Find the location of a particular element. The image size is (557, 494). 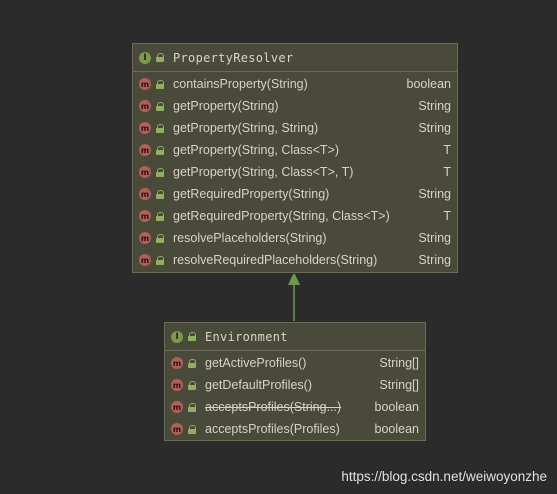

method-signature: resolveRequiredPlaceholders(String) is located at coordinates (275, 260).